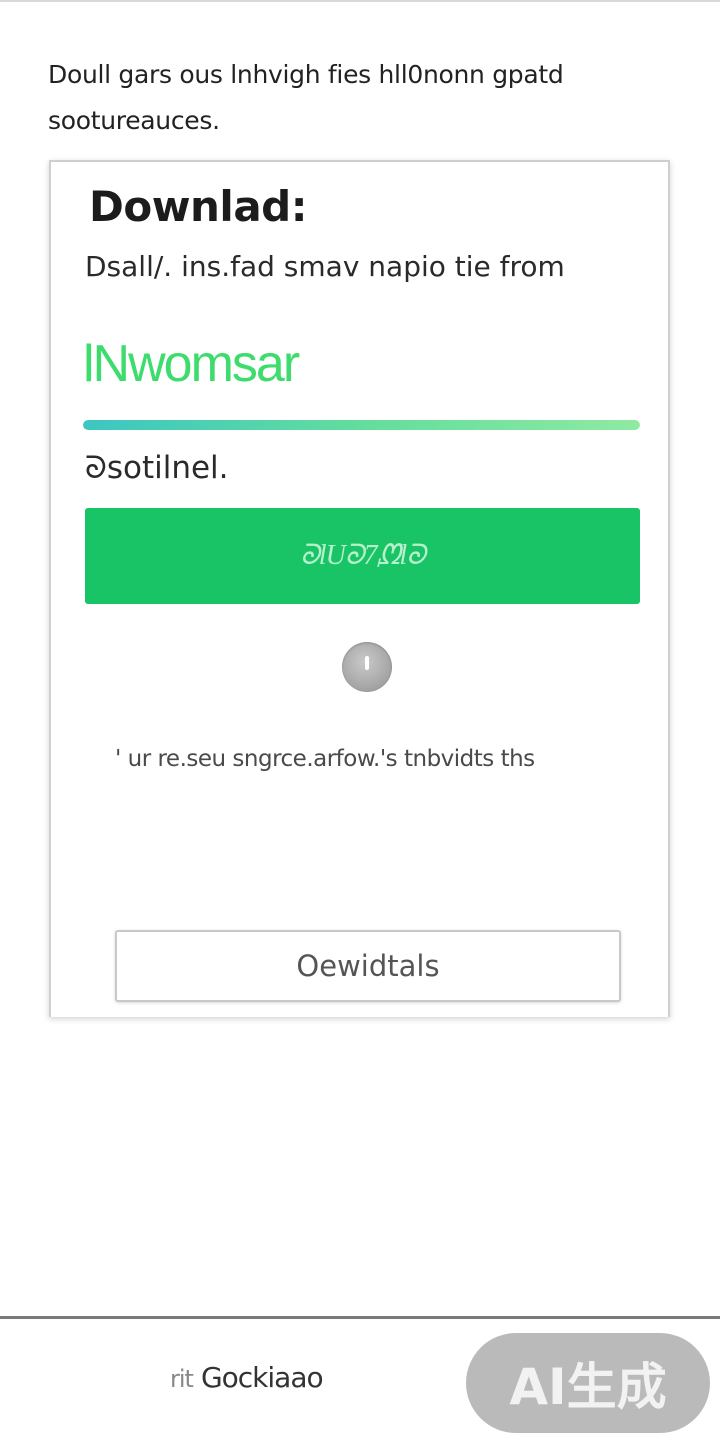 This screenshot has width=720, height=1440. I want to click on ai-generated-badge: AI生成, so click(588, 1383).